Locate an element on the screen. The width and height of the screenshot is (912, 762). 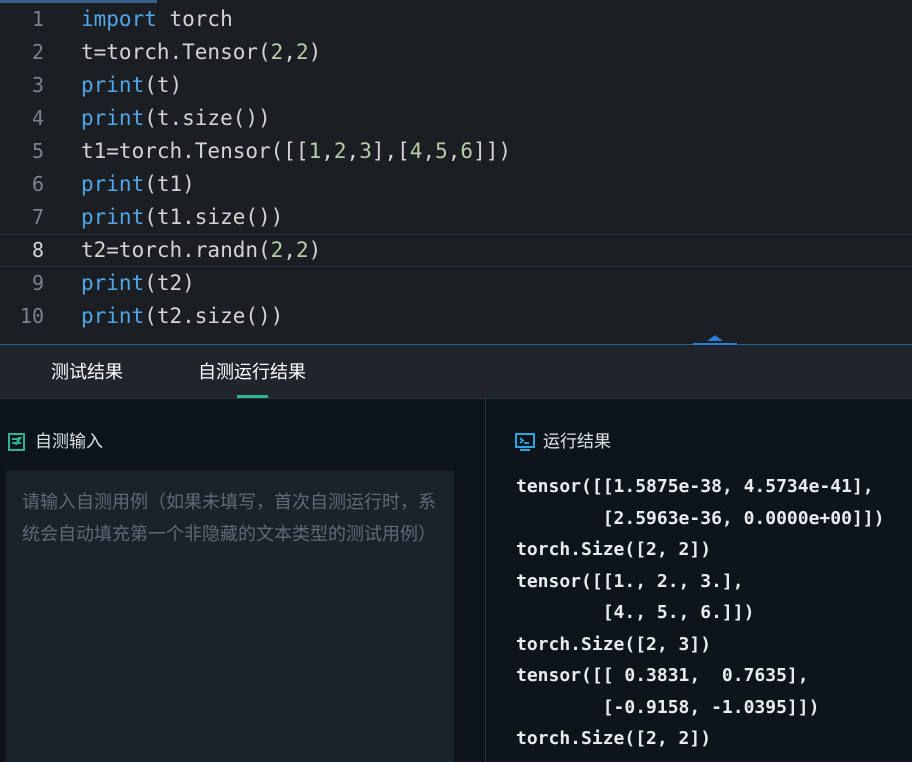
line-code: print(t1) is located at coordinates (138, 184).